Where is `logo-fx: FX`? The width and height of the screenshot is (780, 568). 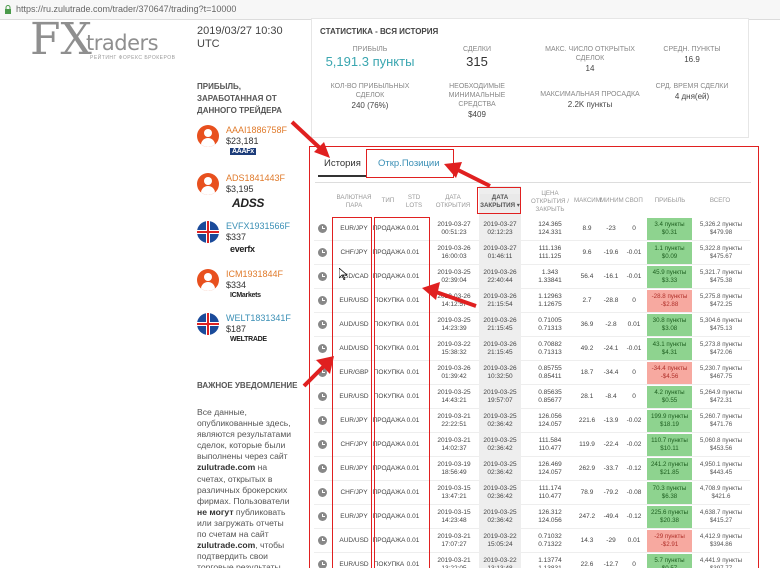
logo-fx: FX is located at coordinates (61, 39).